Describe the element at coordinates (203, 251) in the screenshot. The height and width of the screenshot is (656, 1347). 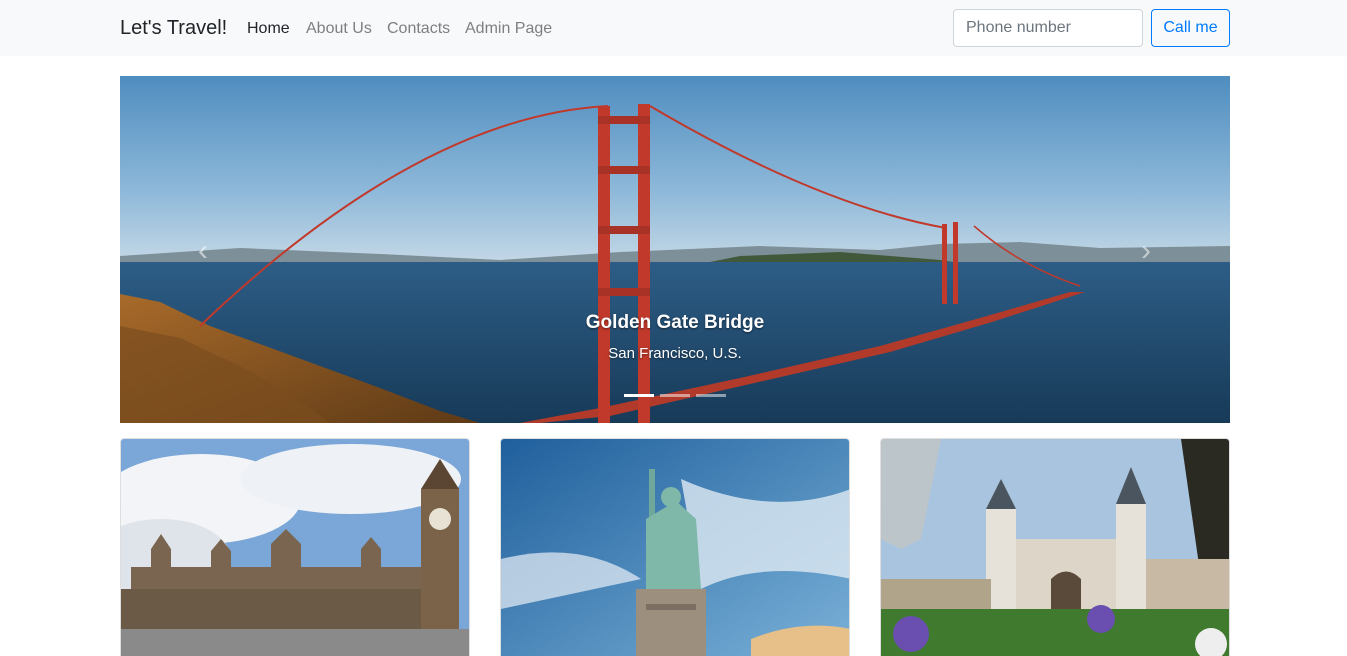
I see `chevron-left-icon: ‹` at that location.